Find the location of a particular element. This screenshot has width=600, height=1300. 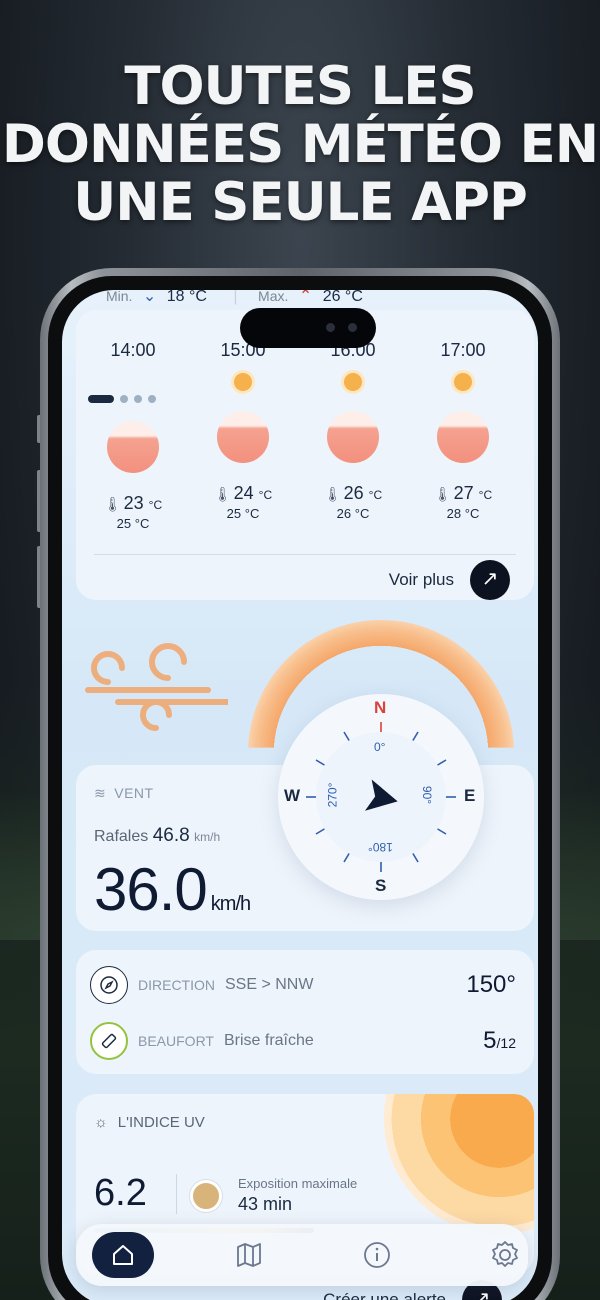

hour-temp: 27 is located at coordinates (463, 493).